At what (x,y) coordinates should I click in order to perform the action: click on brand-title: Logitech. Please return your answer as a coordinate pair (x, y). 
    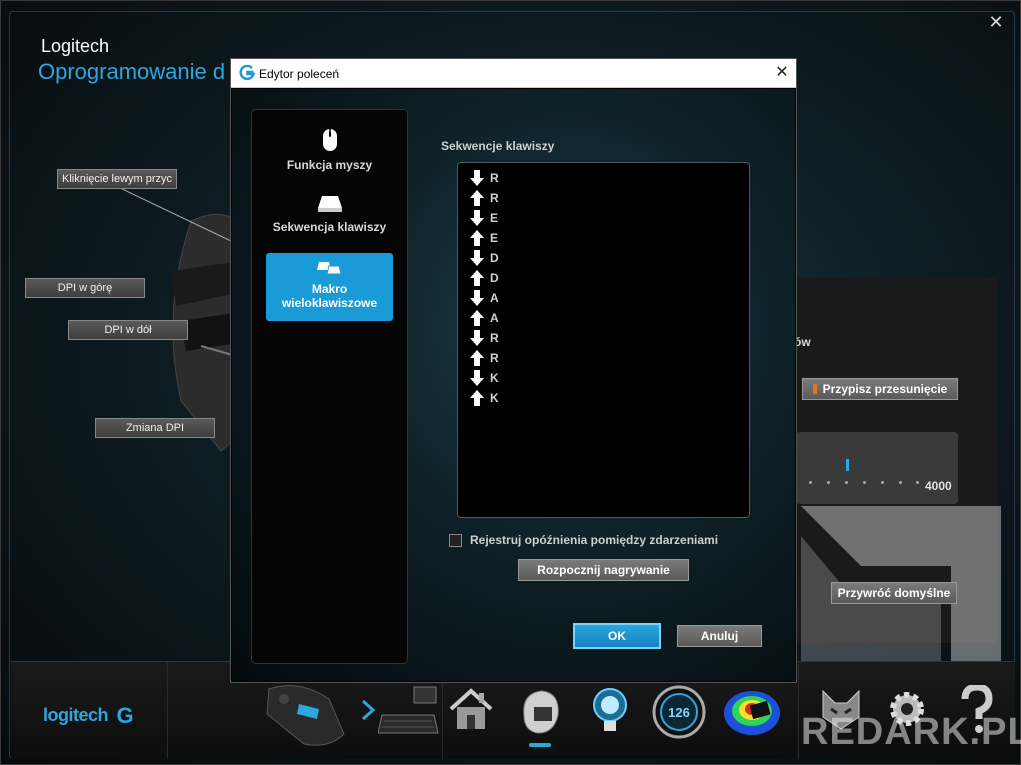
    Looking at the image, I should click on (75, 46).